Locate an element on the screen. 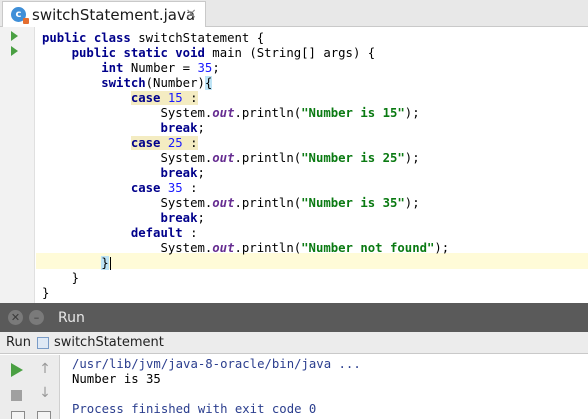 Image resolution: width=588 pixels, height=419 pixels. code-line: public class switchStatement { is located at coordinates (153, 38).